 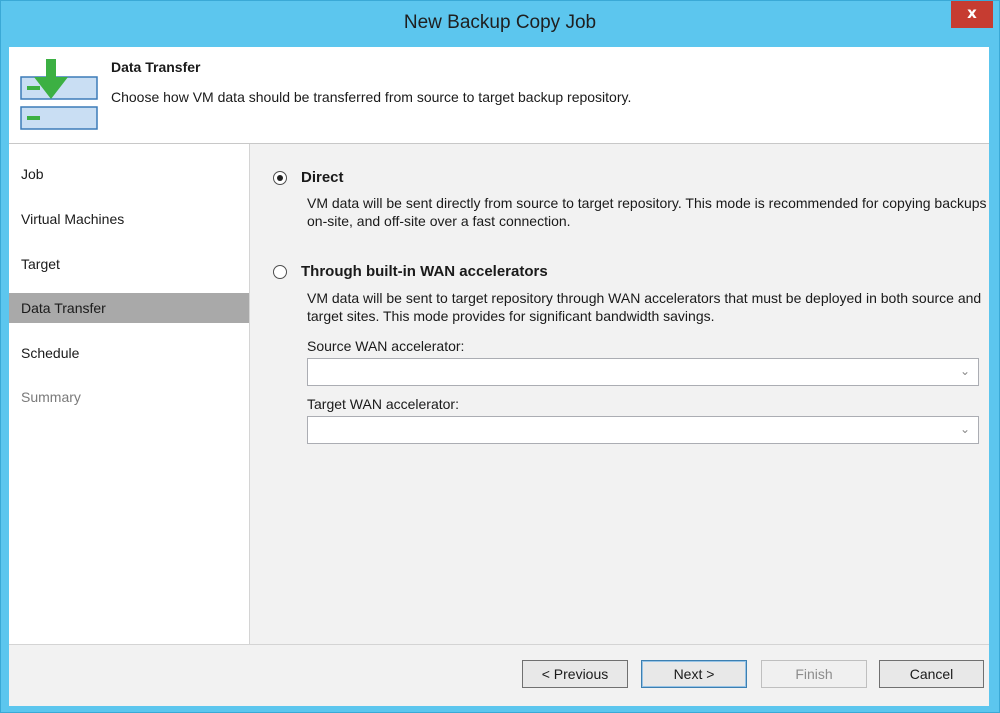 I want to click on title-bar: New Backup Copy Job x, so click(x=500, y=24).